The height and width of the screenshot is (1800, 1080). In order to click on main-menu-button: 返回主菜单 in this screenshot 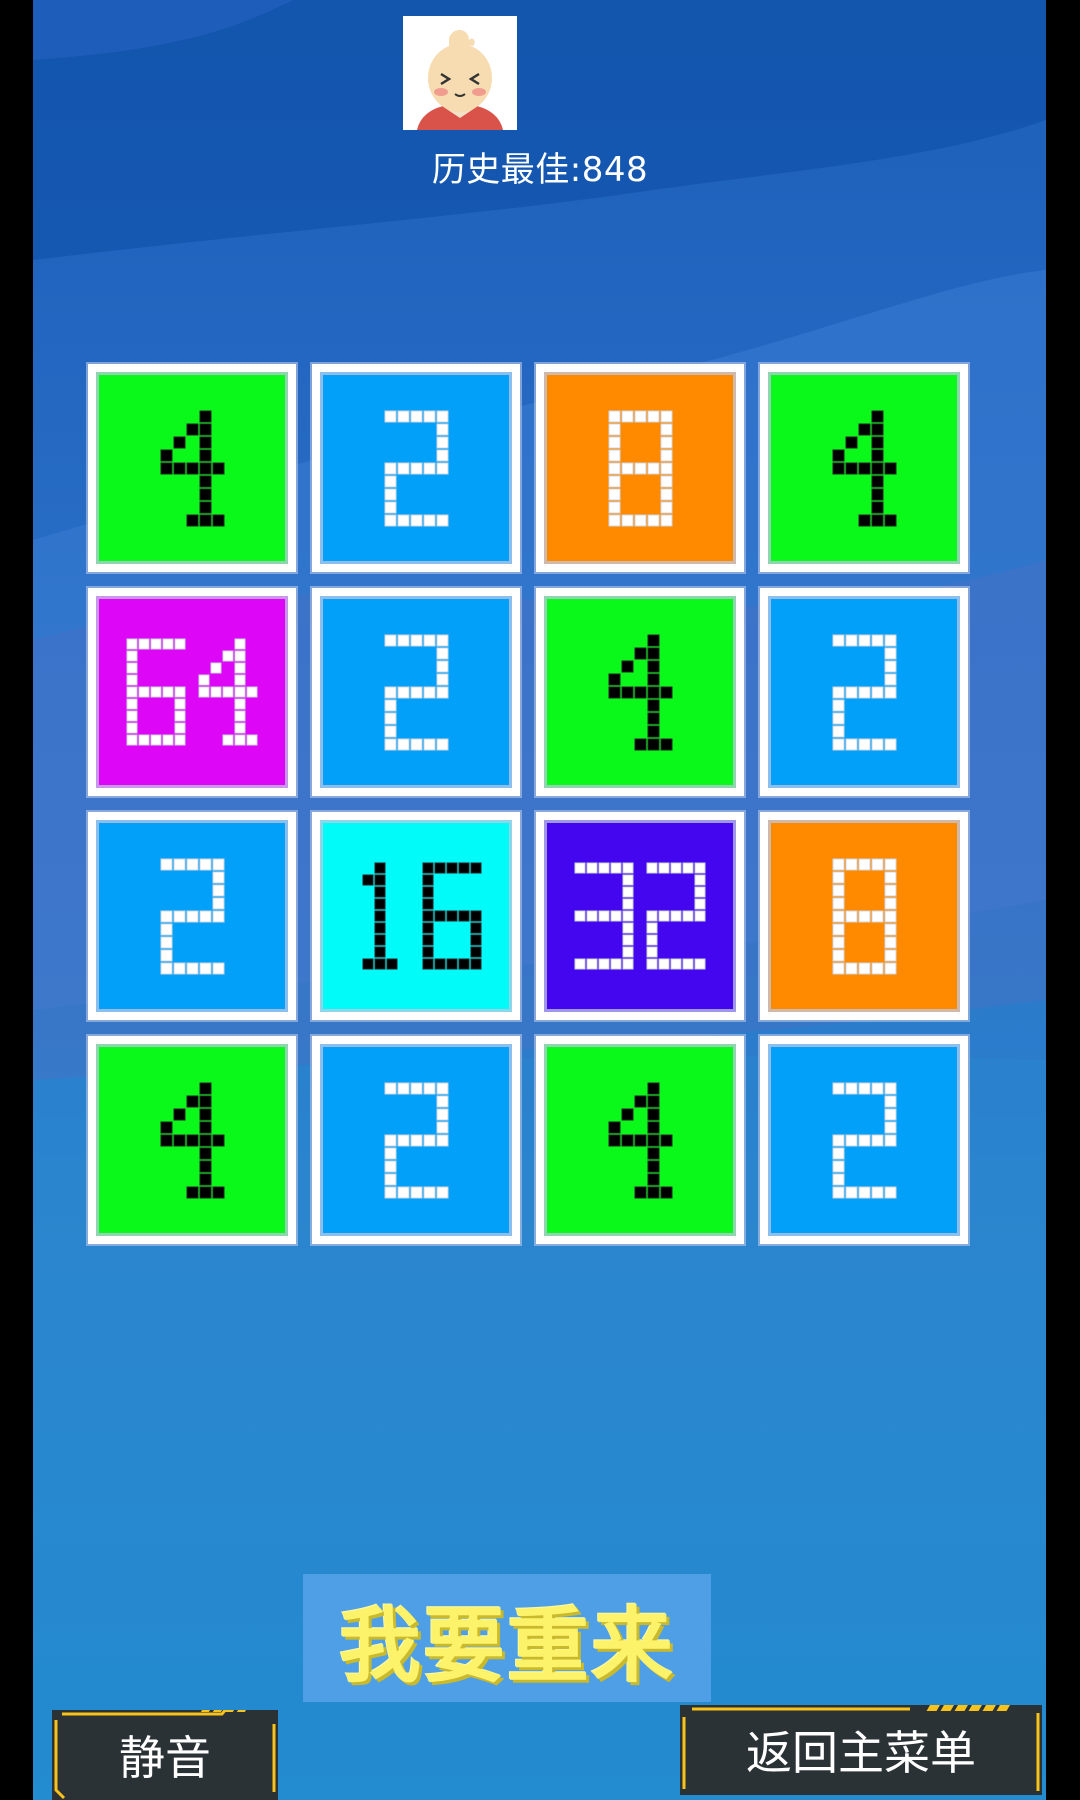, I will do `click(861, 1750)`.